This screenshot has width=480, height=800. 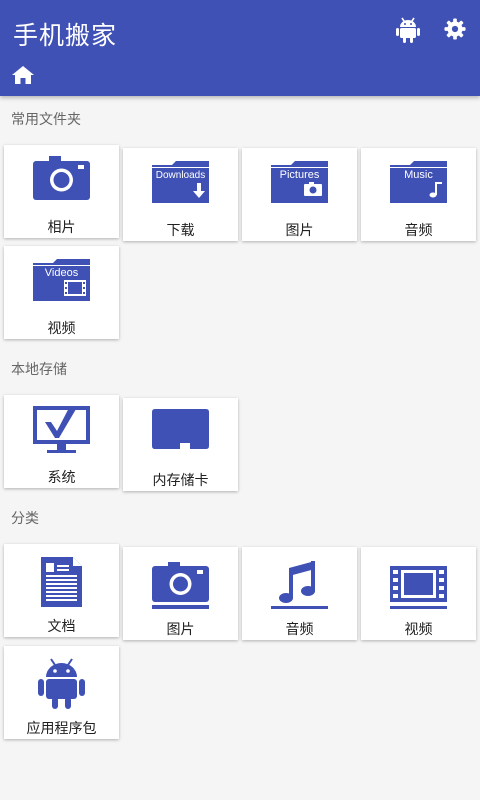 What do you see at coordinates (39, 370) in the screenshot?
I see `section-title-local-storage: 本地存储` at bounding box center [39, 370].